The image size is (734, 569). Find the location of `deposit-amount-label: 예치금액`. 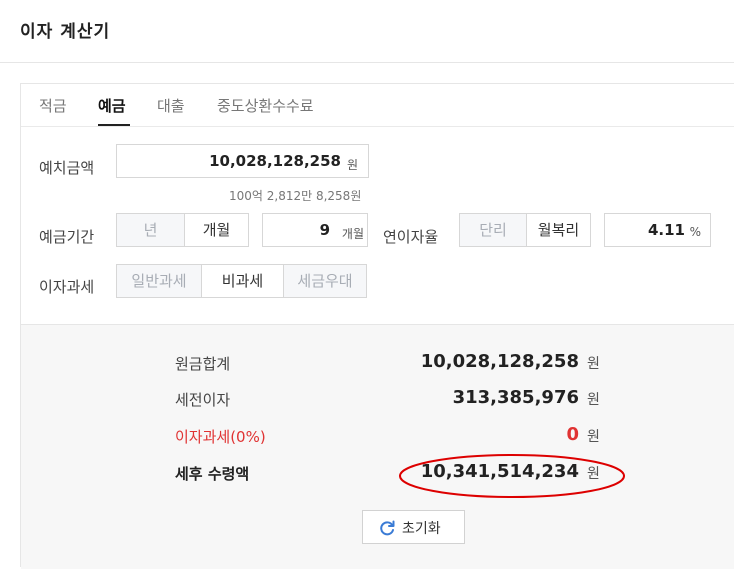

deposit-amount-label: 예치금액 is located at coordinates (67, 168).